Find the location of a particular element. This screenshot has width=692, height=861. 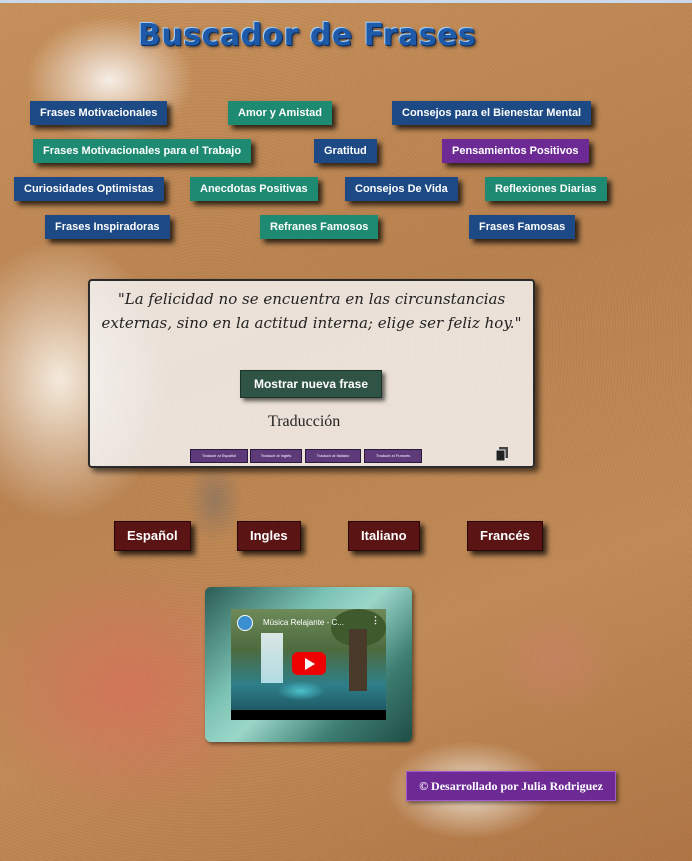

category-frases-famosas: Frases Famosas is located at coordinates (522, 227).